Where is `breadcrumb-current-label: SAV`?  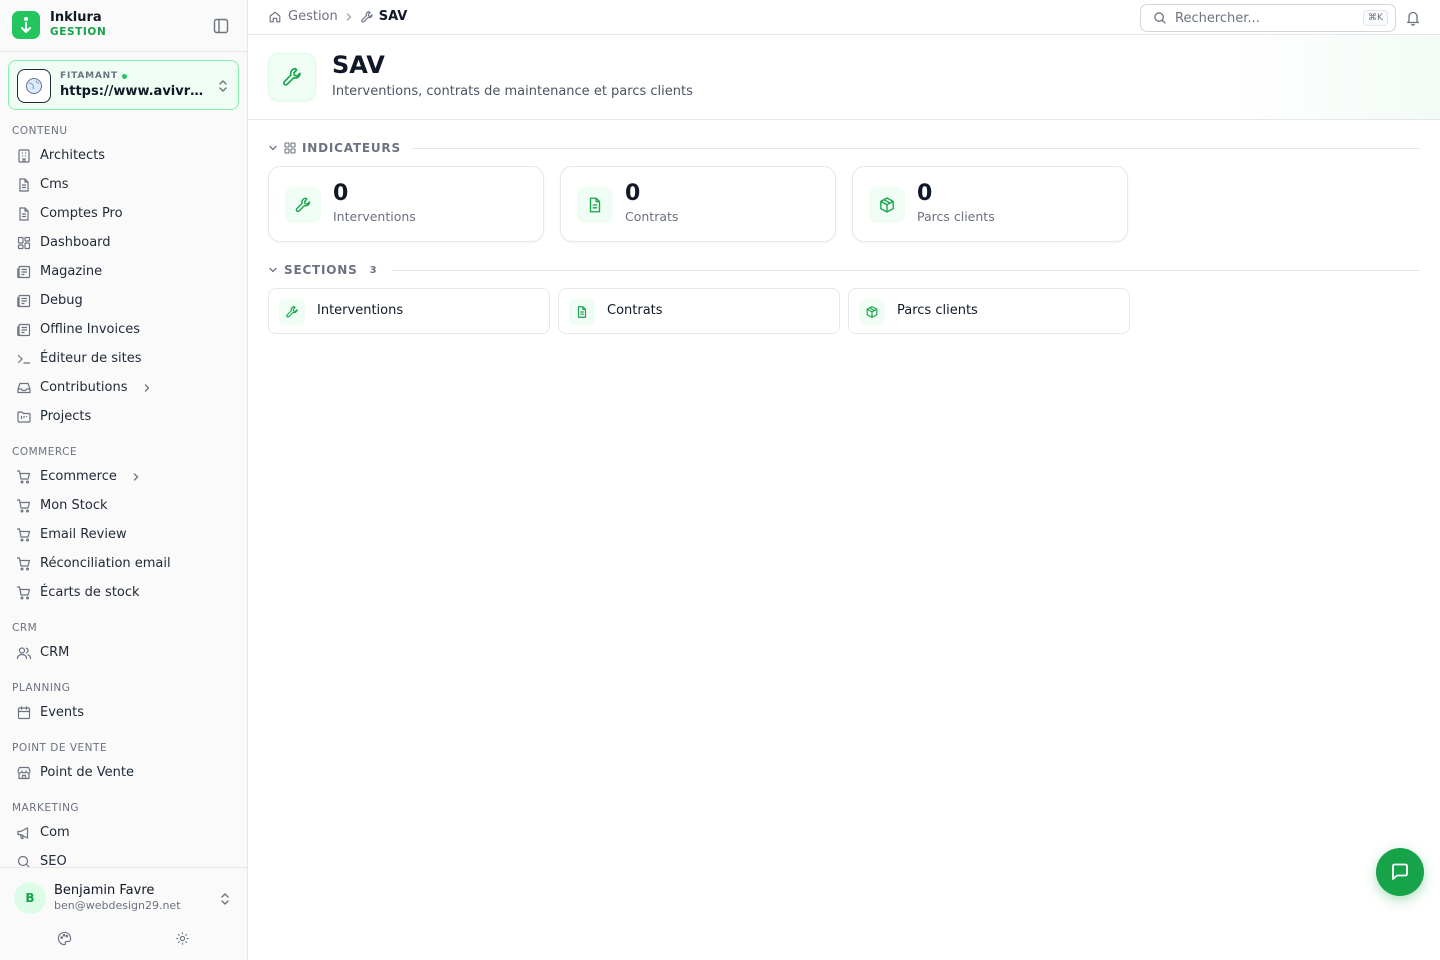
breadcrumb-current-label: SAV is located at coordinates (393, 16).